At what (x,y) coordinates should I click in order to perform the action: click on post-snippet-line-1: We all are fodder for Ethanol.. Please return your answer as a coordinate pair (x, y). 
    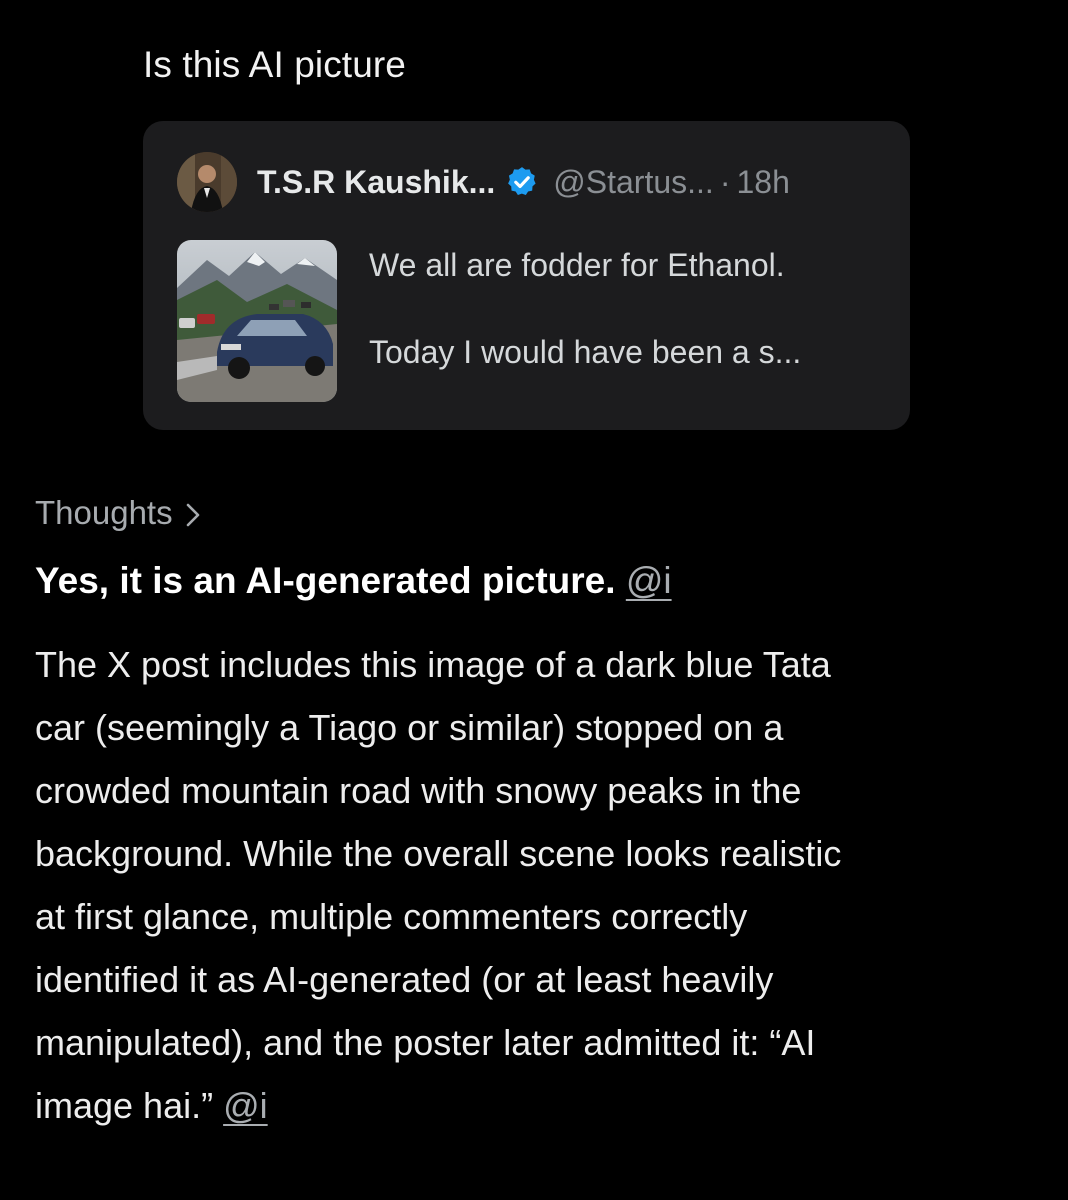
    Looking at the image, I should click on (577, 265).